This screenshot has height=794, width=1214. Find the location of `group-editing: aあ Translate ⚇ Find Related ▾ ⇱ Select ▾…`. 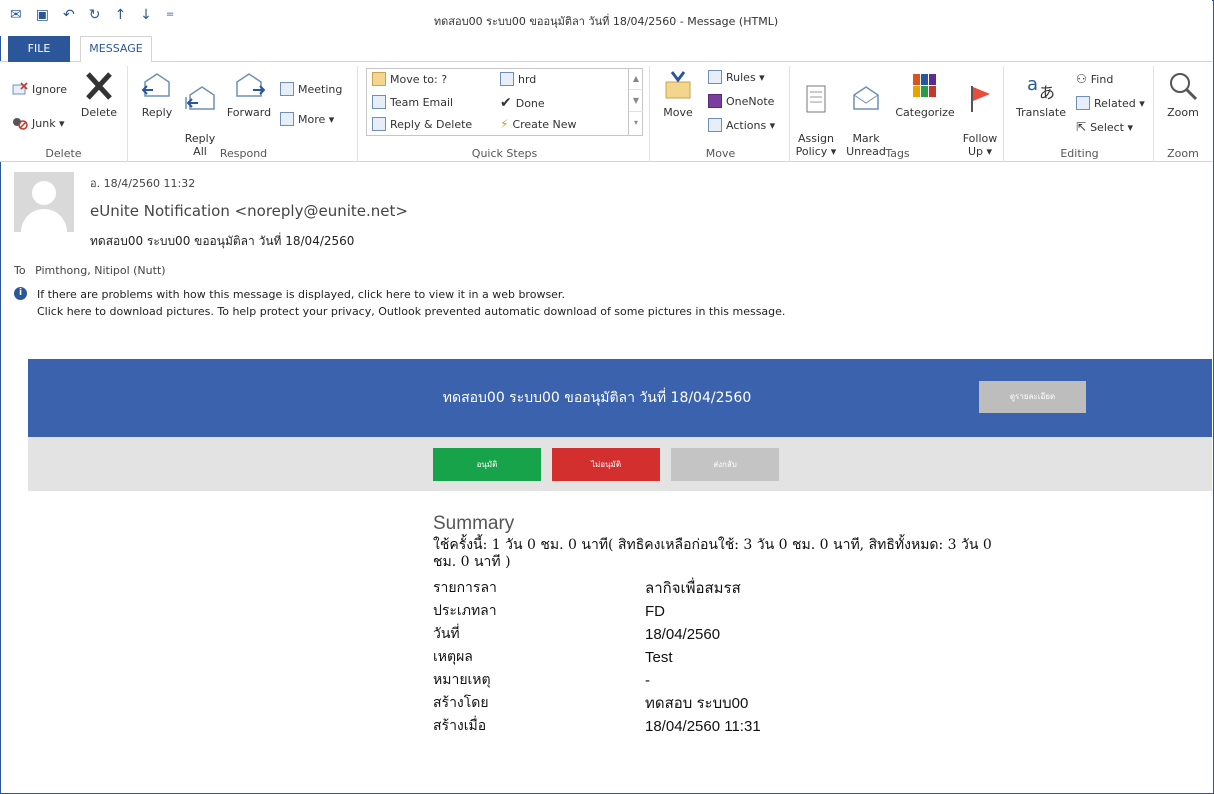

group-editing: aあ Translate ⚇ Find Related ▾ ⇱ Select ▾… is located at coordinates (1080, 114).